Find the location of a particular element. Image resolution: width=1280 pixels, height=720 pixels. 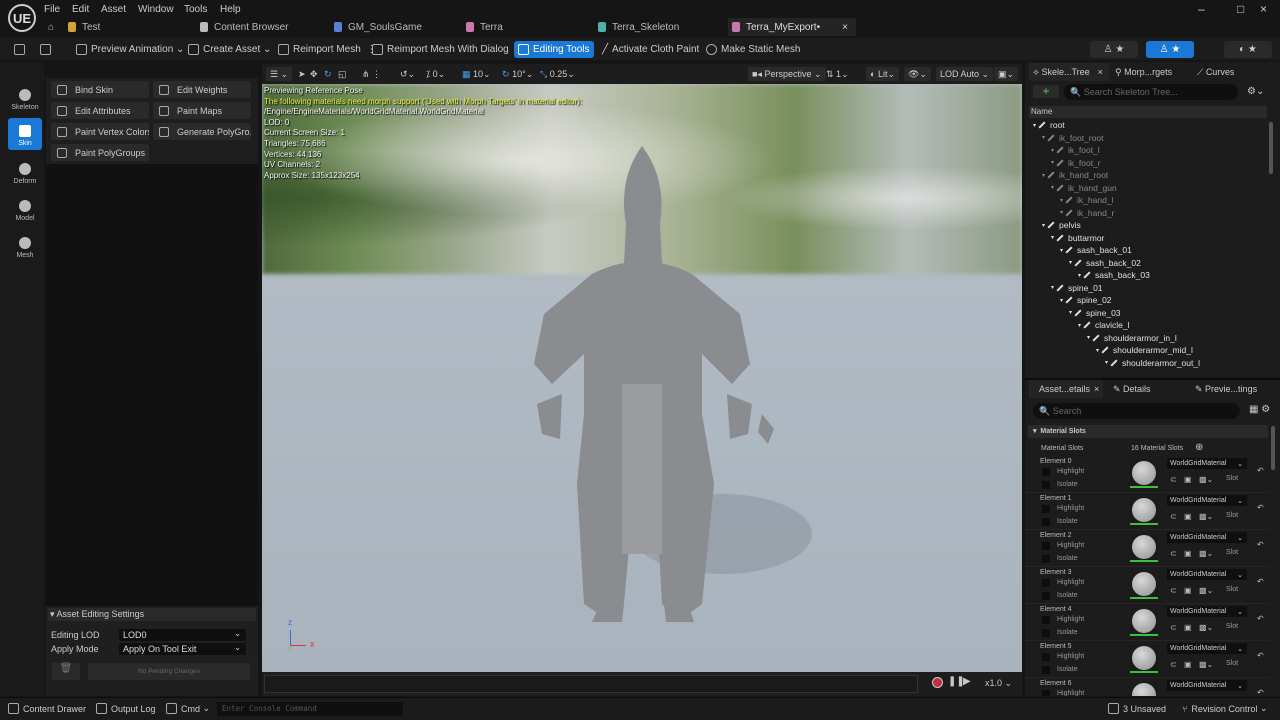

playback-speed: x1.0 ⌄ is located at coordinates (998, 683).